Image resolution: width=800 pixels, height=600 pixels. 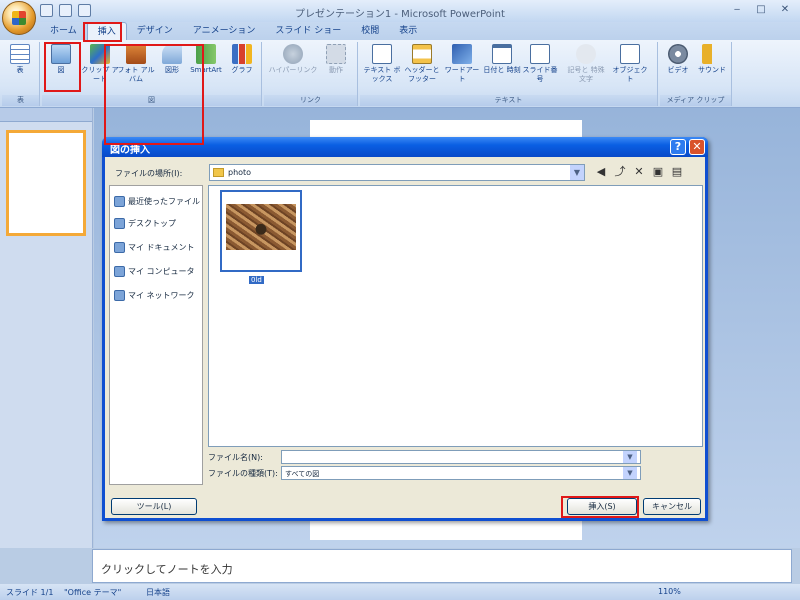 I want to click on date-time-button: 日付と 時刻, so click(x=502, y=59).